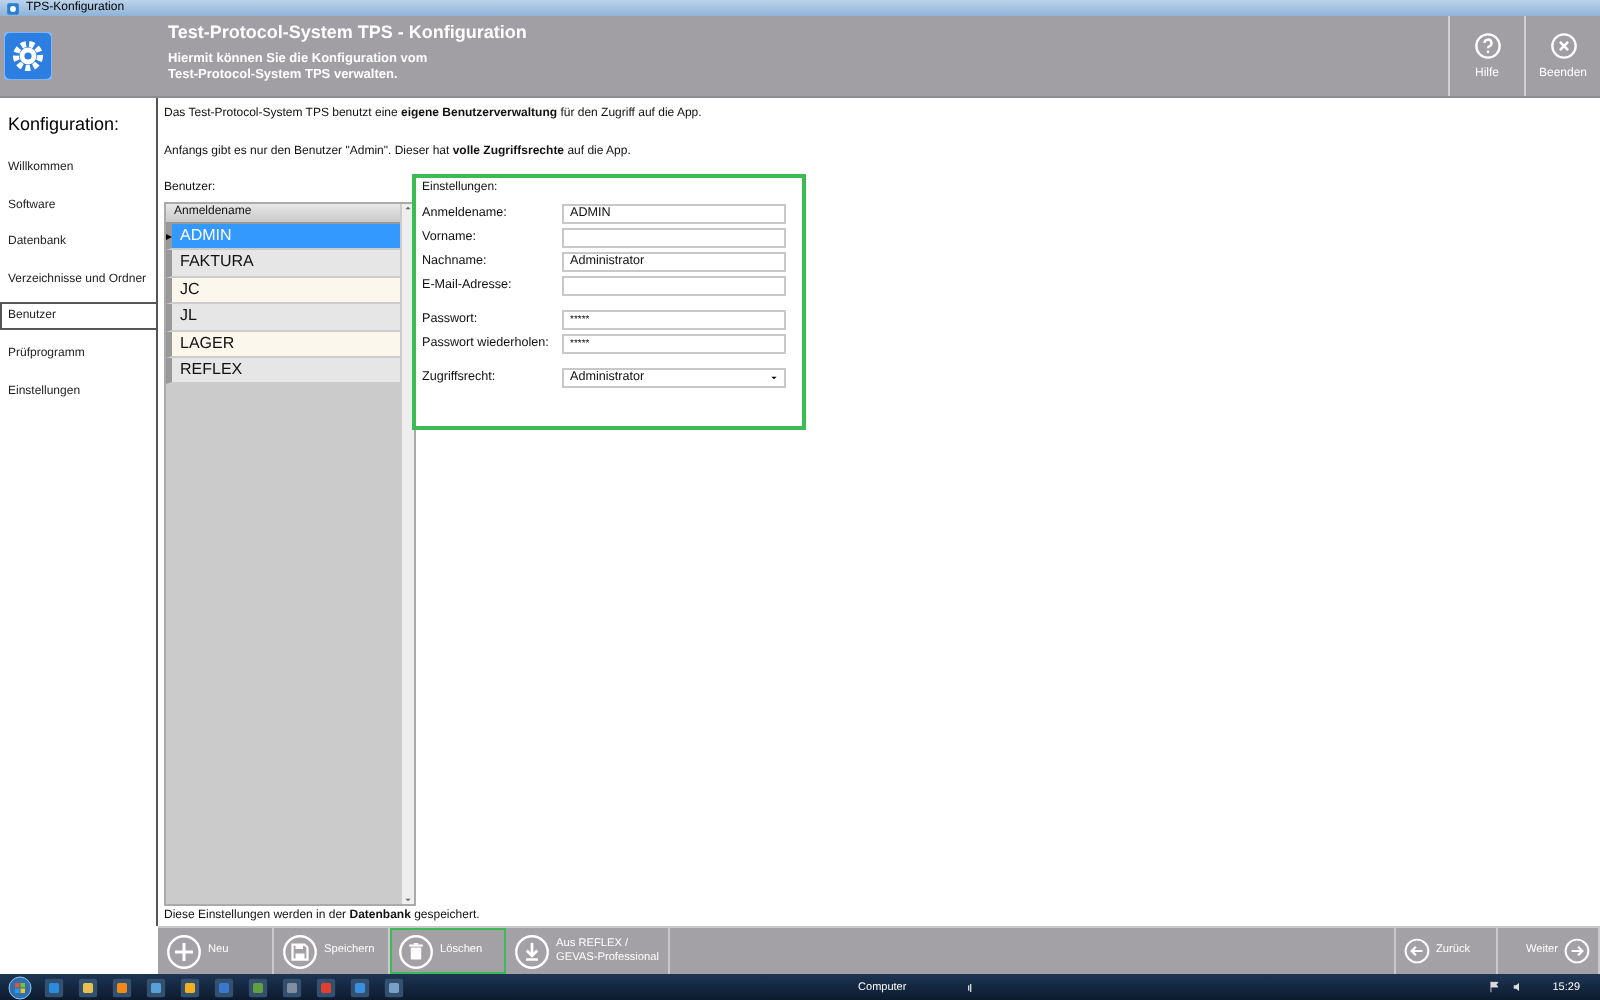  I want to click on row-pointer-icon, so click(169, 237).